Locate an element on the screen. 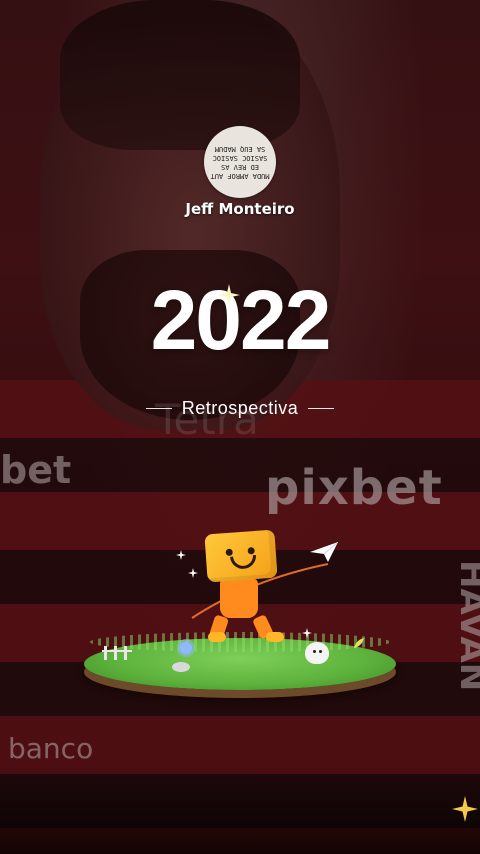 Image resolution: width=480 pixels, height=854 pixels. flower-icon is located at coordinates (186, 648).